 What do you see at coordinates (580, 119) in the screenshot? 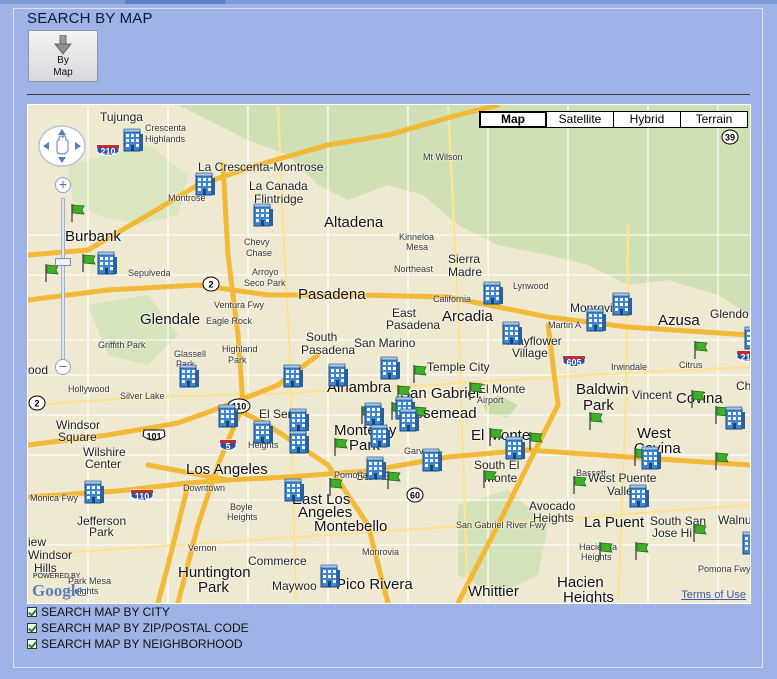
I see `map-type-satellite-button: Satellite` at bounding box center [580, 119].